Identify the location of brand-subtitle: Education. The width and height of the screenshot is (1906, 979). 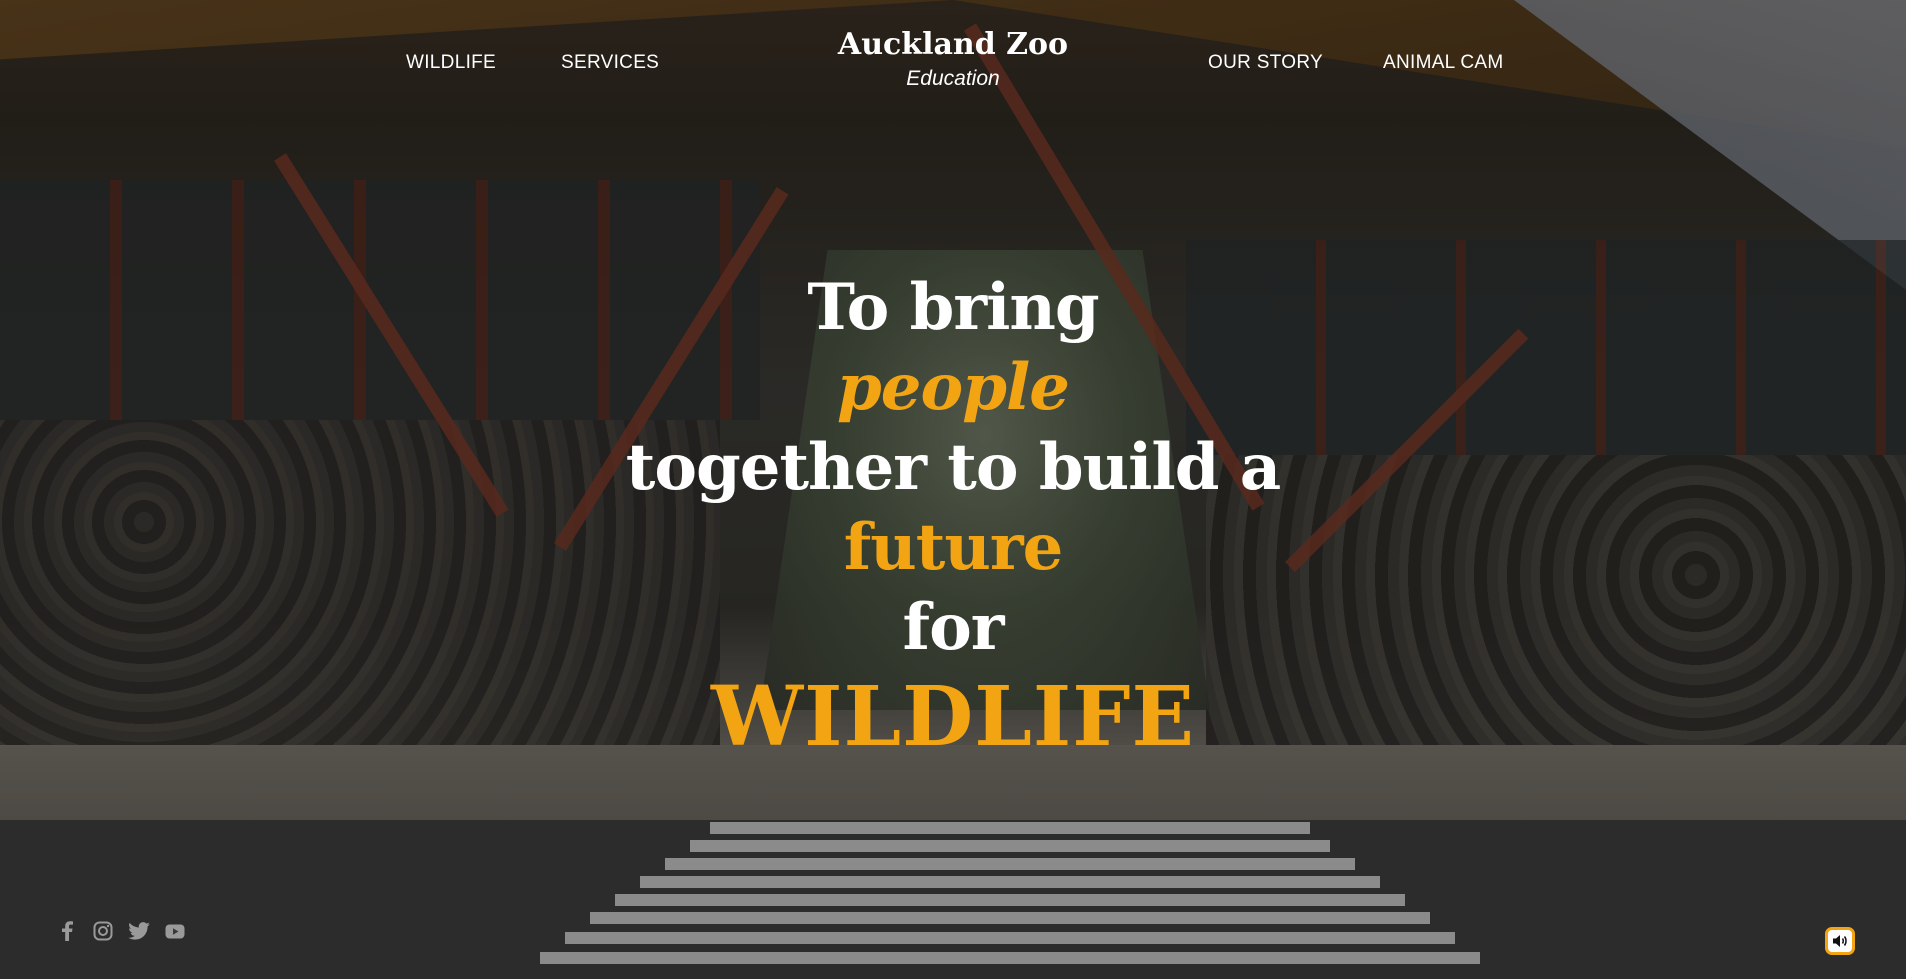
(953, 78).